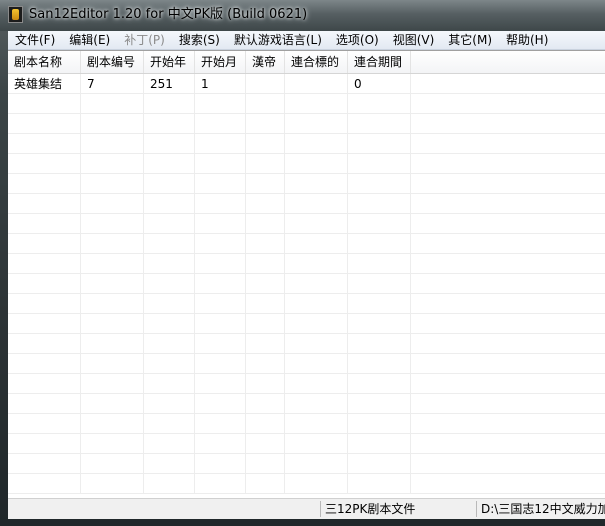  I want to click on column-header-han-emperor: 漢帝, so click(265, 62).